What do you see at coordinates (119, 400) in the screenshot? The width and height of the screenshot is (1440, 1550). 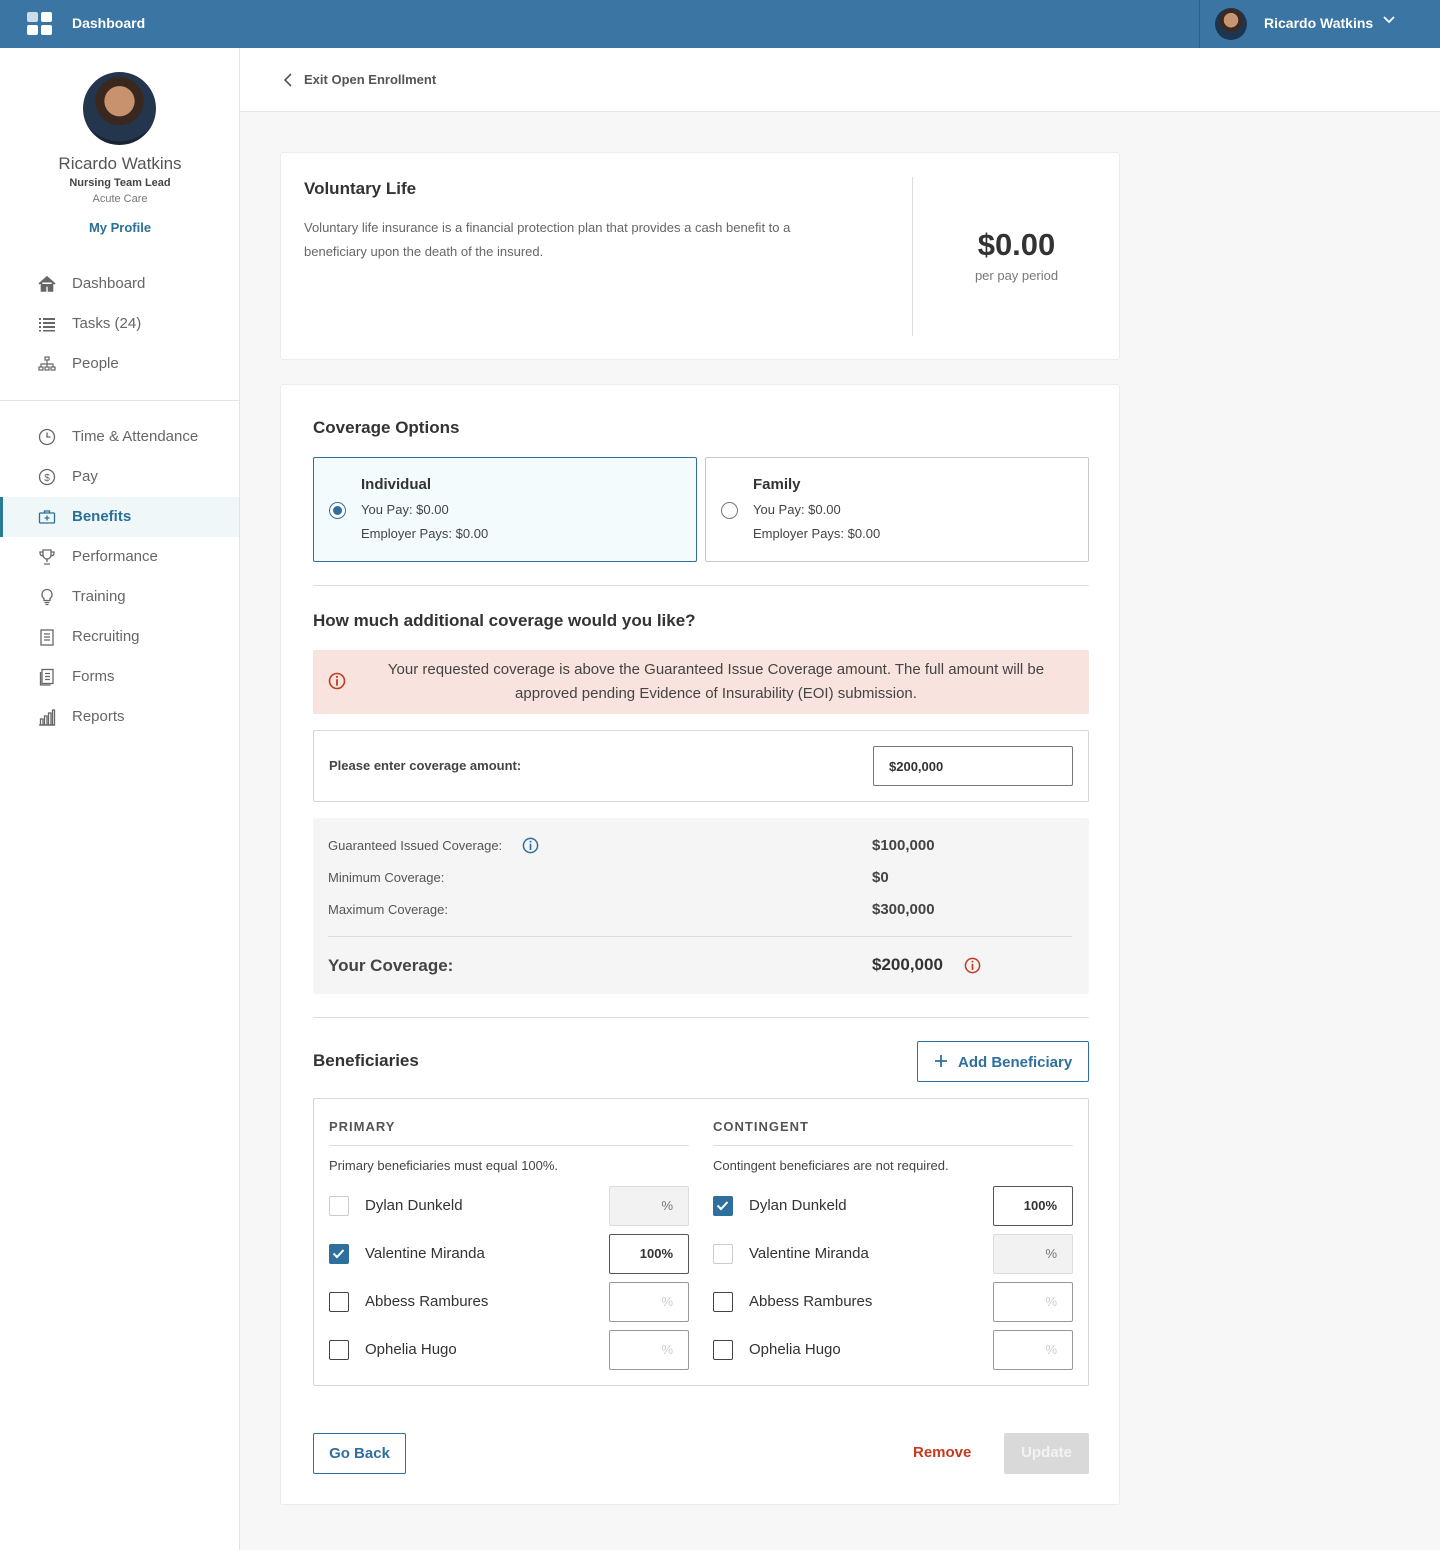 I see `sidebar-divider` at bounding box center [119, 400].